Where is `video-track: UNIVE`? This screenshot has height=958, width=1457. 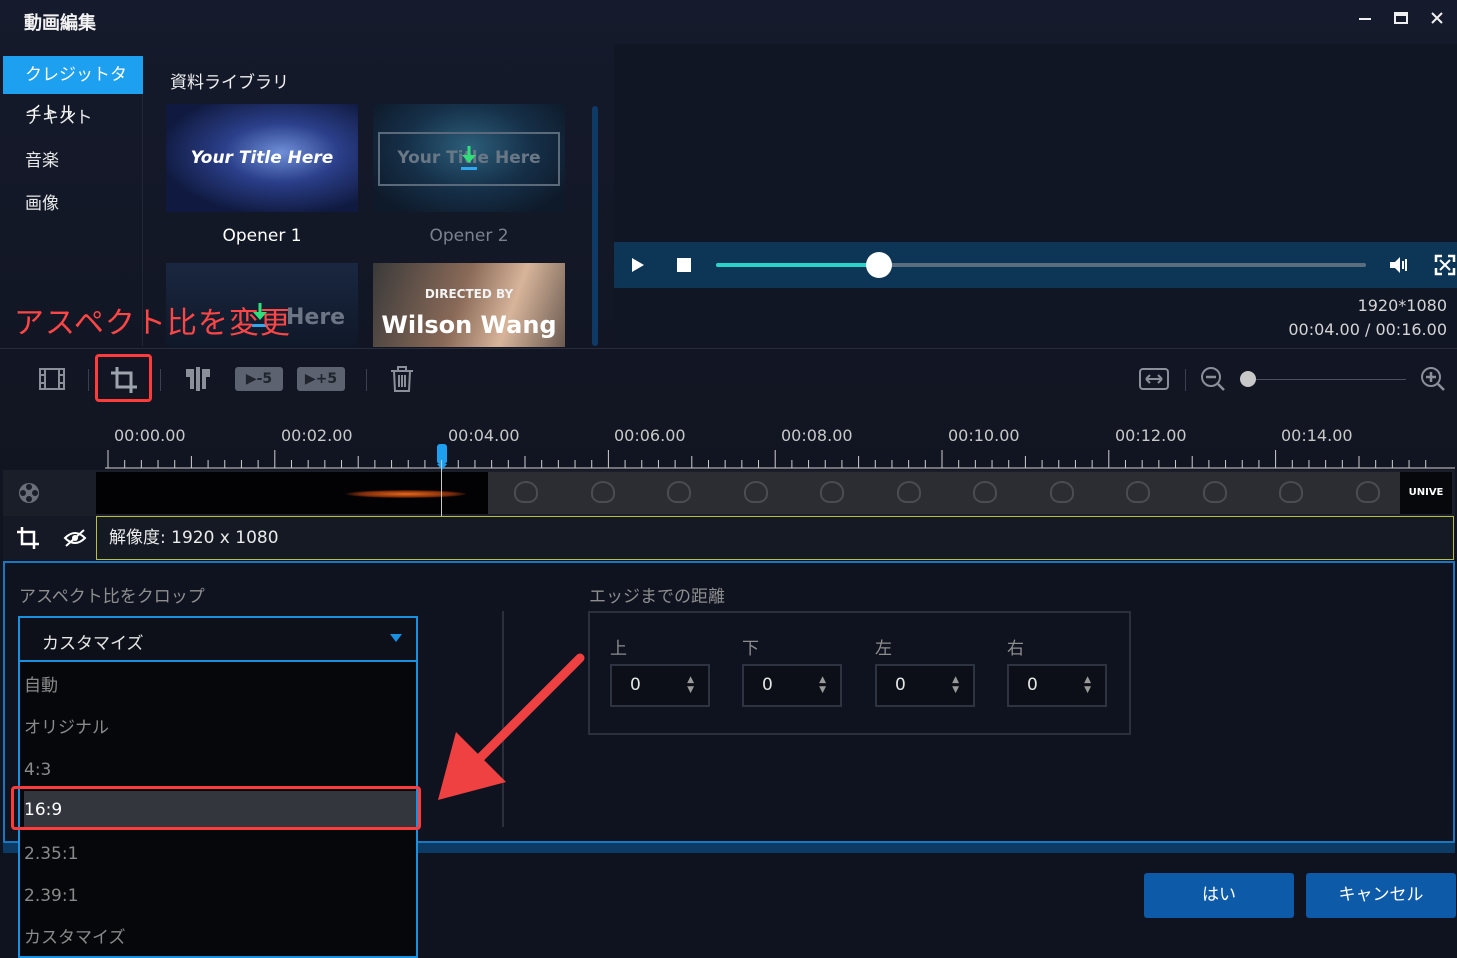 video-track: UNIVE is located at coordinates (729, 493).